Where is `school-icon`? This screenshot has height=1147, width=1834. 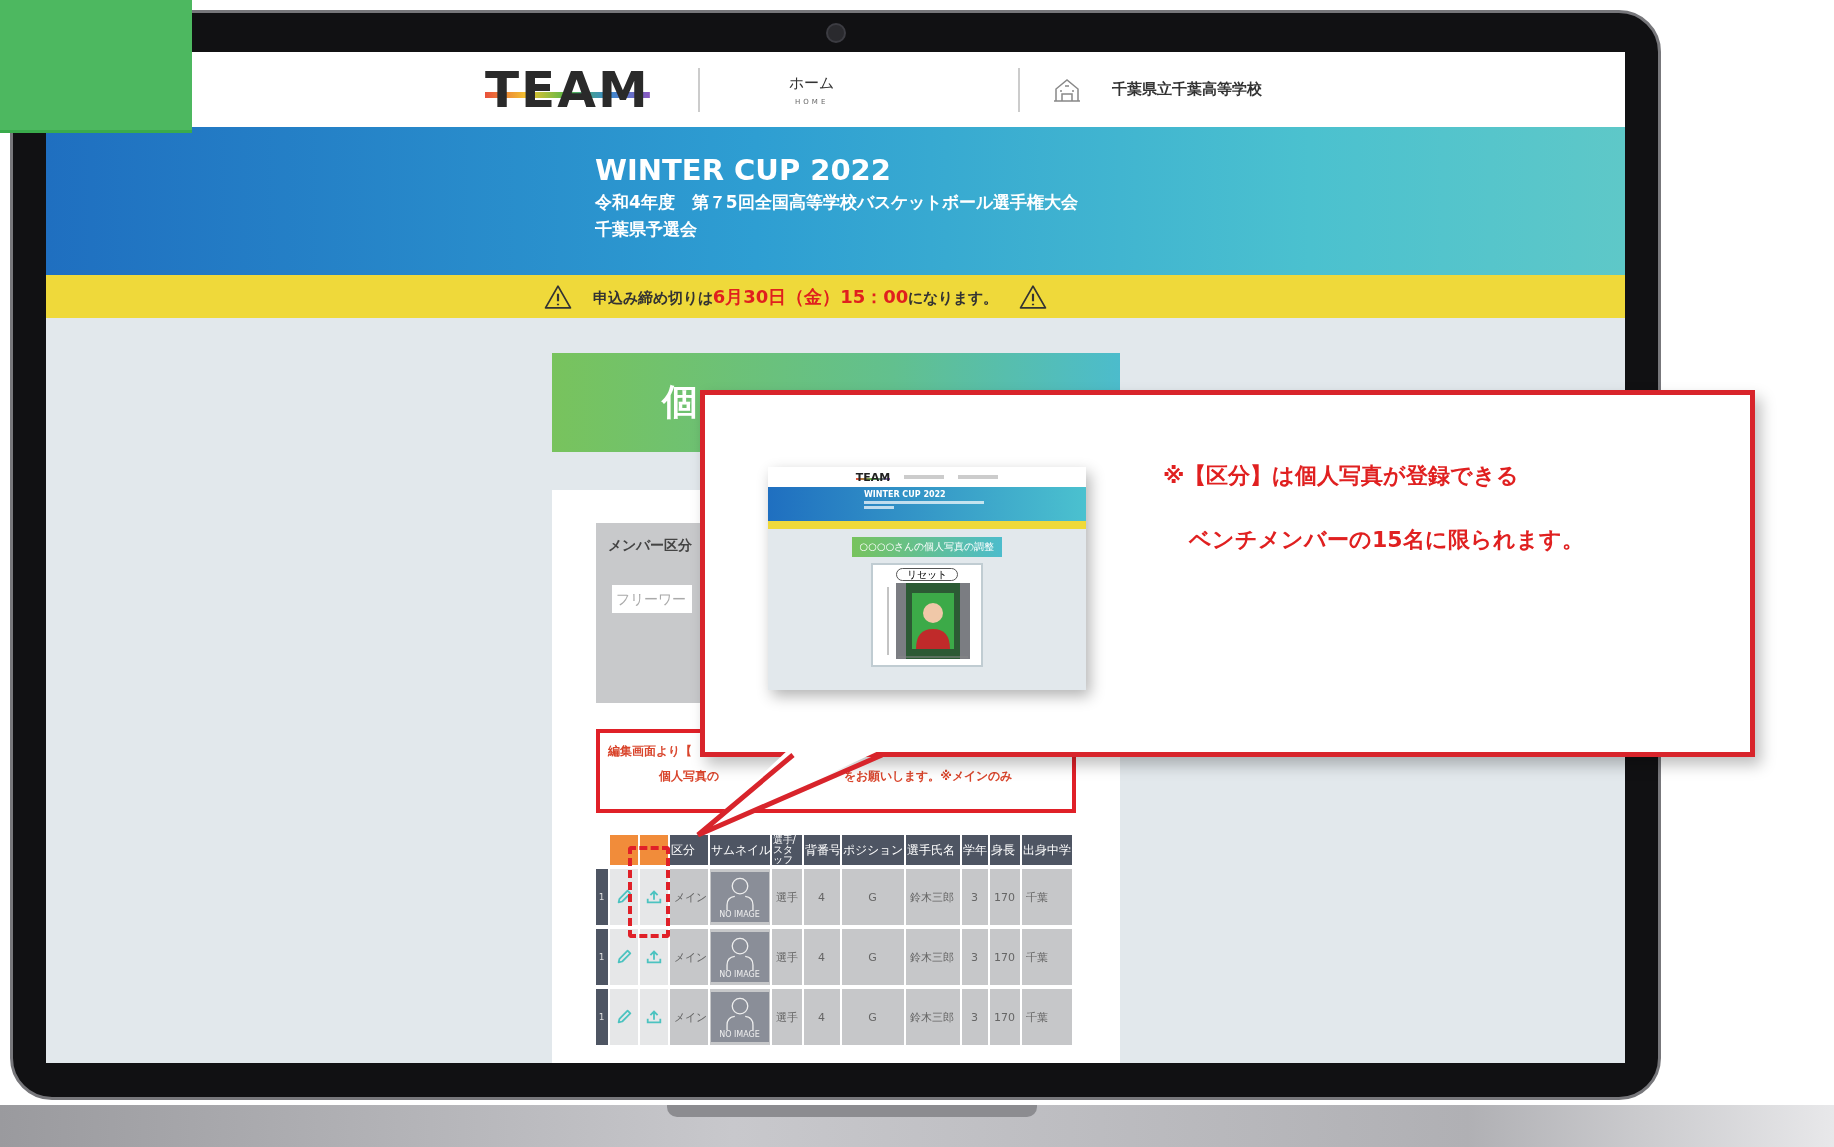
school-icon is located at coordinates (1066, 89).